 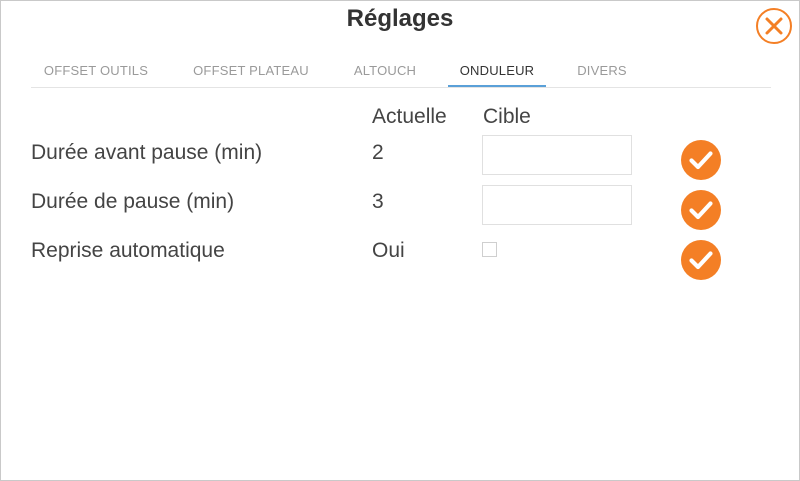 I want to click on apply-button-pause-duration, so click(x=701, y=210).